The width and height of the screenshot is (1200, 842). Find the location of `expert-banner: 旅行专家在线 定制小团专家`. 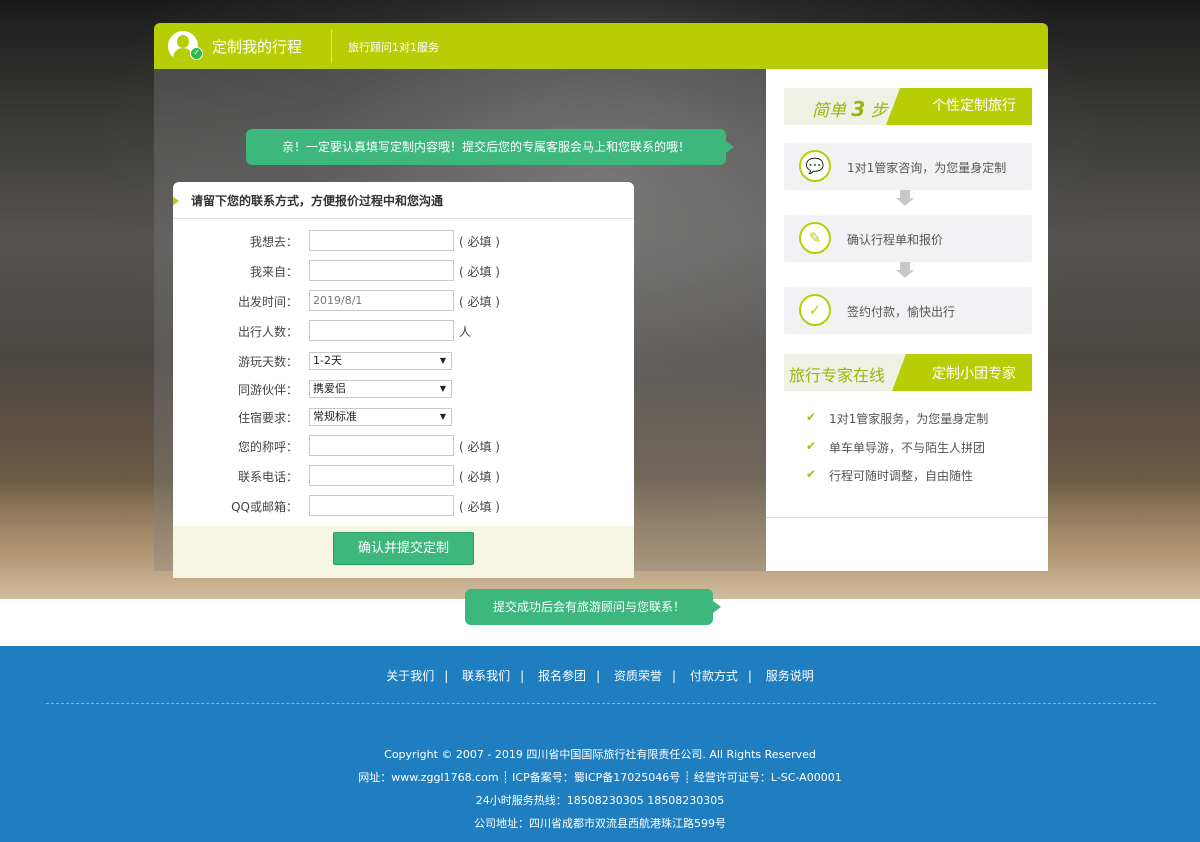

expert-banner: 旅行专家在线 定制小团专家 is located at coordinates (908, 372).